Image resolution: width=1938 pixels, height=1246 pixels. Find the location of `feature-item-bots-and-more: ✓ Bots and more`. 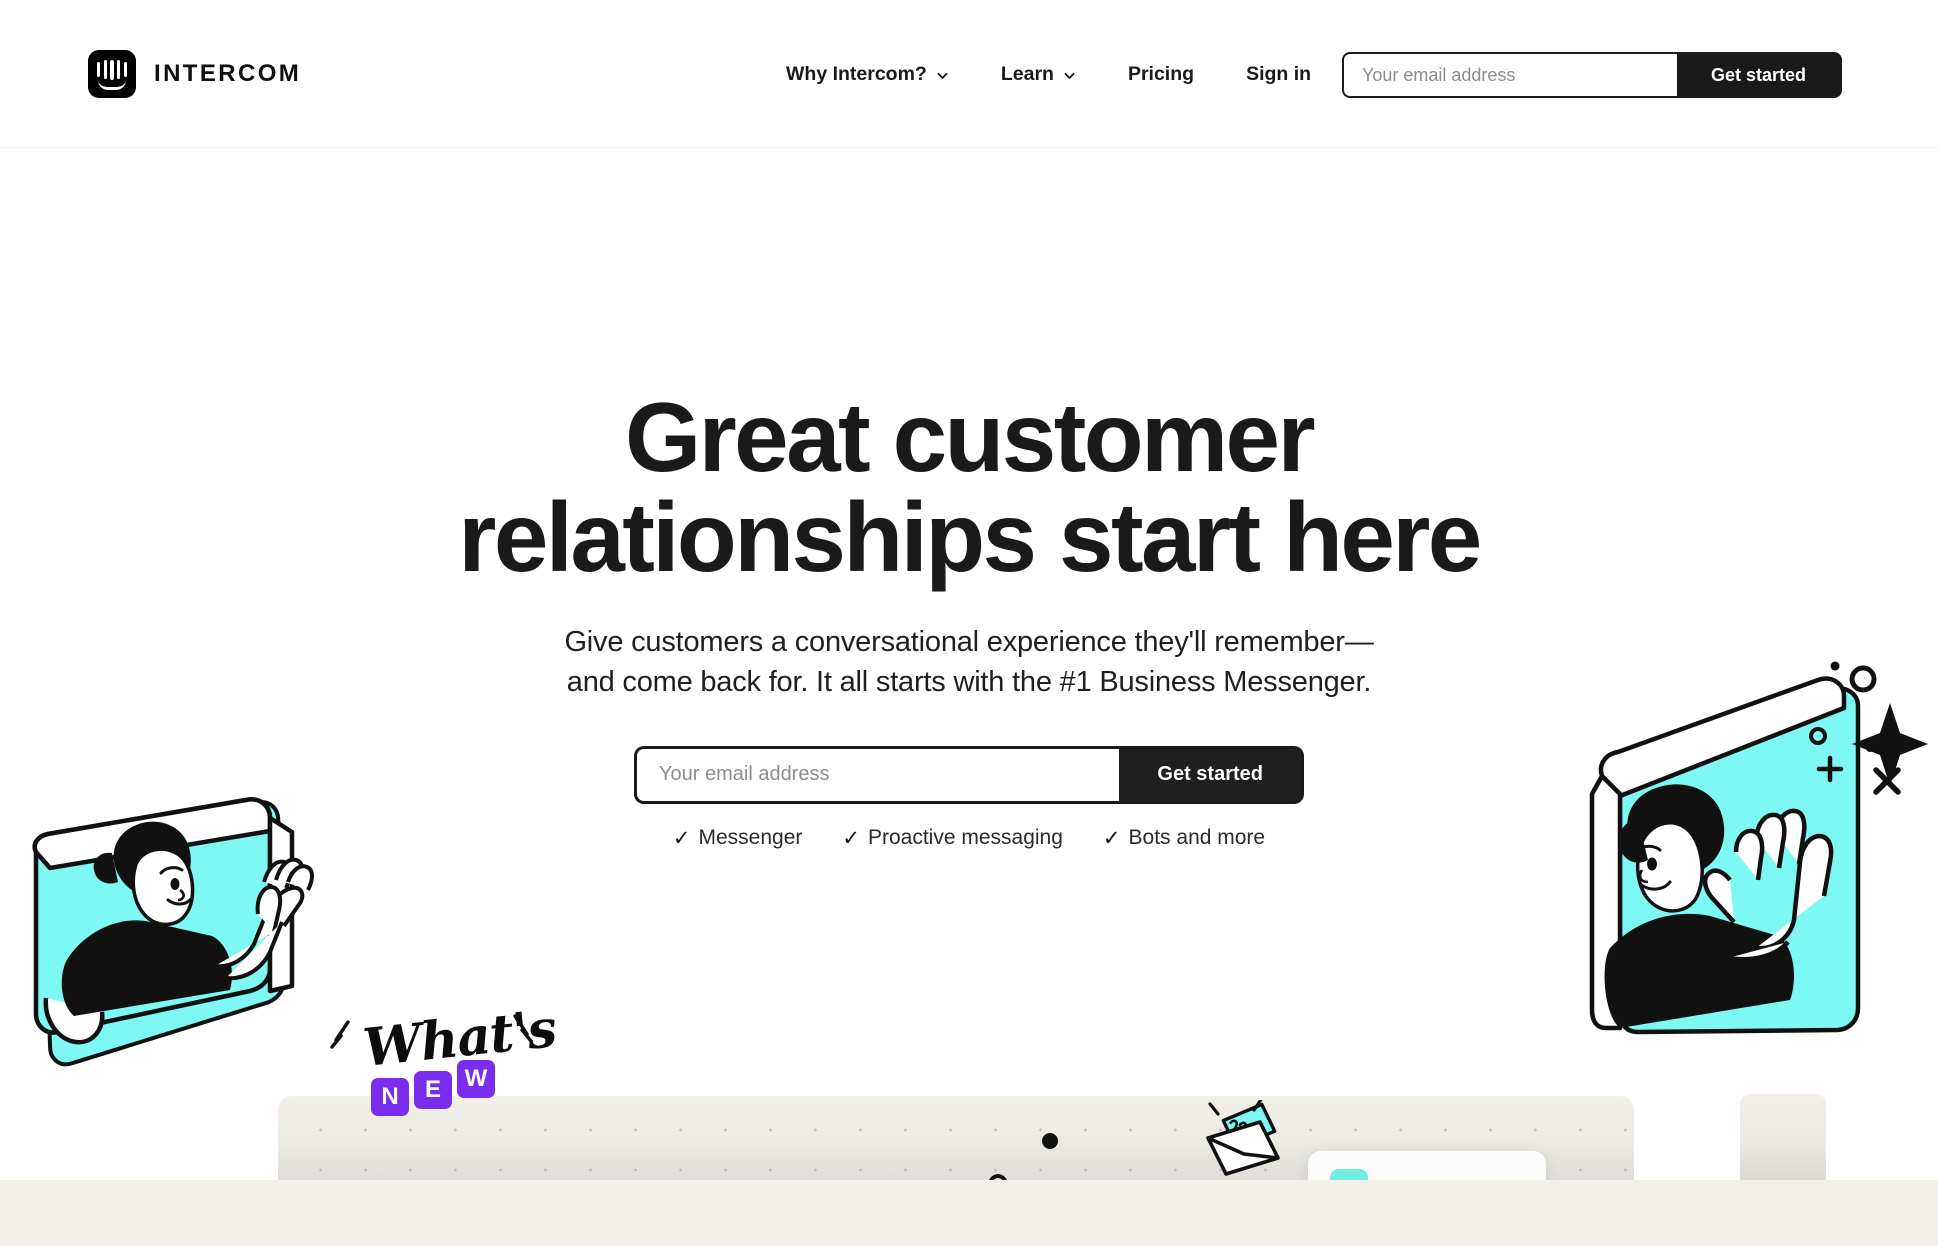

feature-item-bots-and-more: ✓ Bots and more is located at coordinates (1184, 838).